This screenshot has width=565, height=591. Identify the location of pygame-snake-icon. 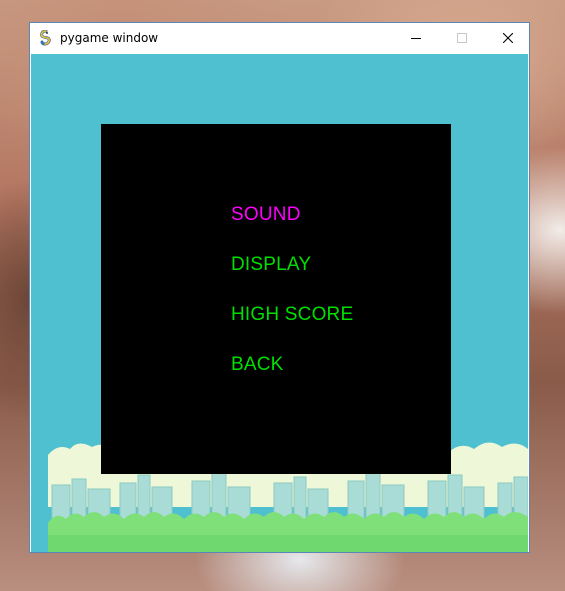
(45, 38).